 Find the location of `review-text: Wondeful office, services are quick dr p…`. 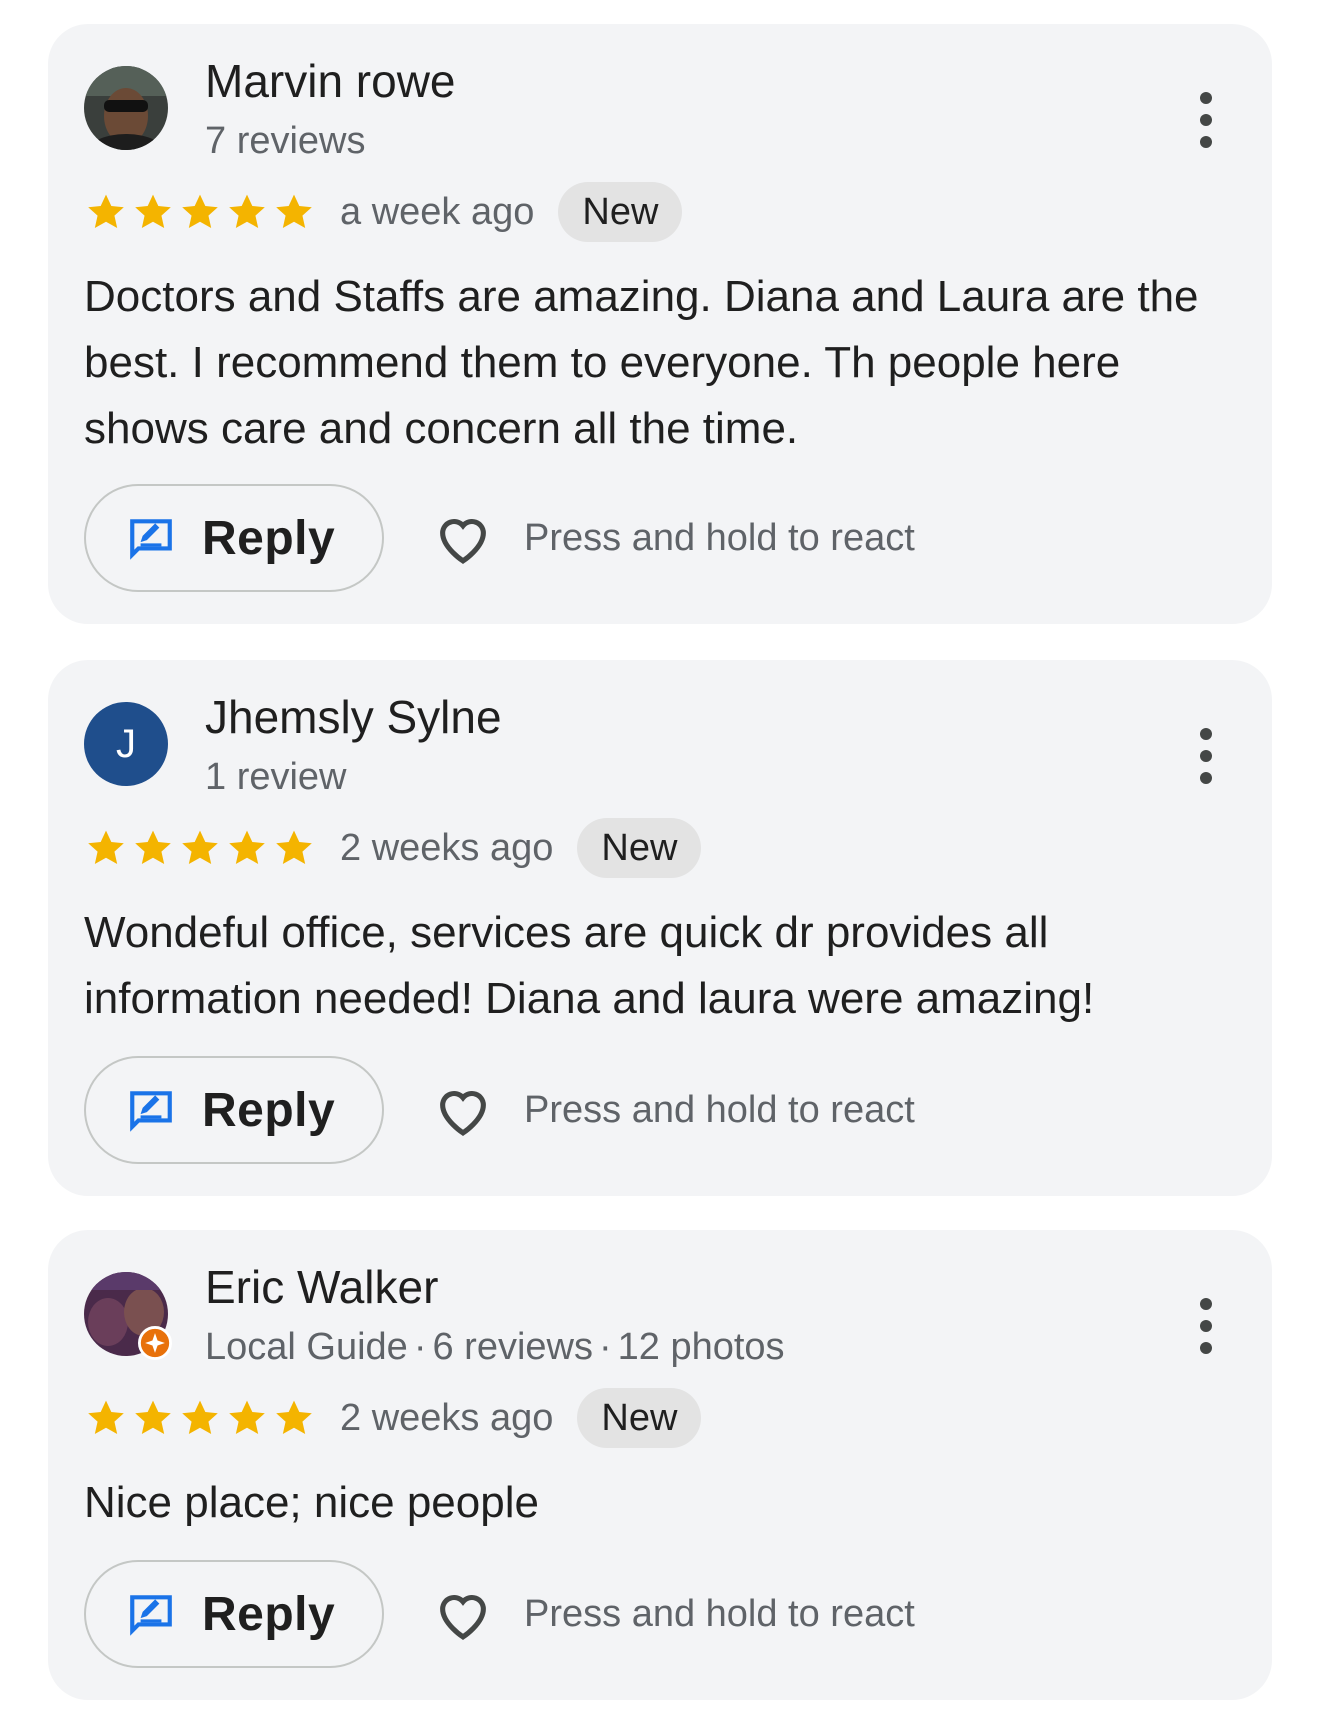

review-text: Wondeful office, services are quick dr p… is located at coordinates (589, 965).